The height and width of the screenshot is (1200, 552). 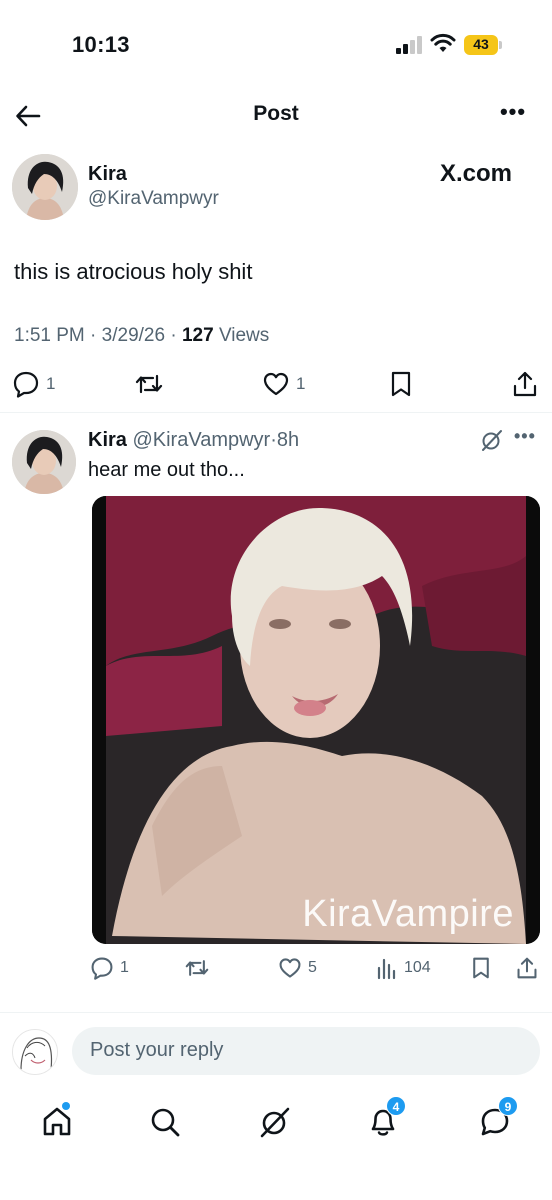 I want to click on home-icon, so click(x=57, y=1121).